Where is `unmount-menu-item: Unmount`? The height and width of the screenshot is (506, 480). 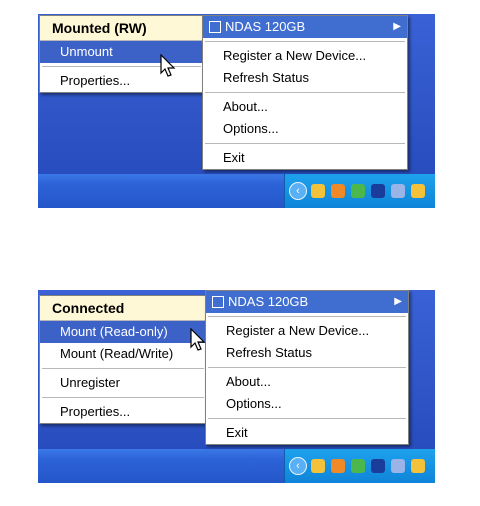
unmount-menu-item: Unmount is located at coordinates (121, 52).